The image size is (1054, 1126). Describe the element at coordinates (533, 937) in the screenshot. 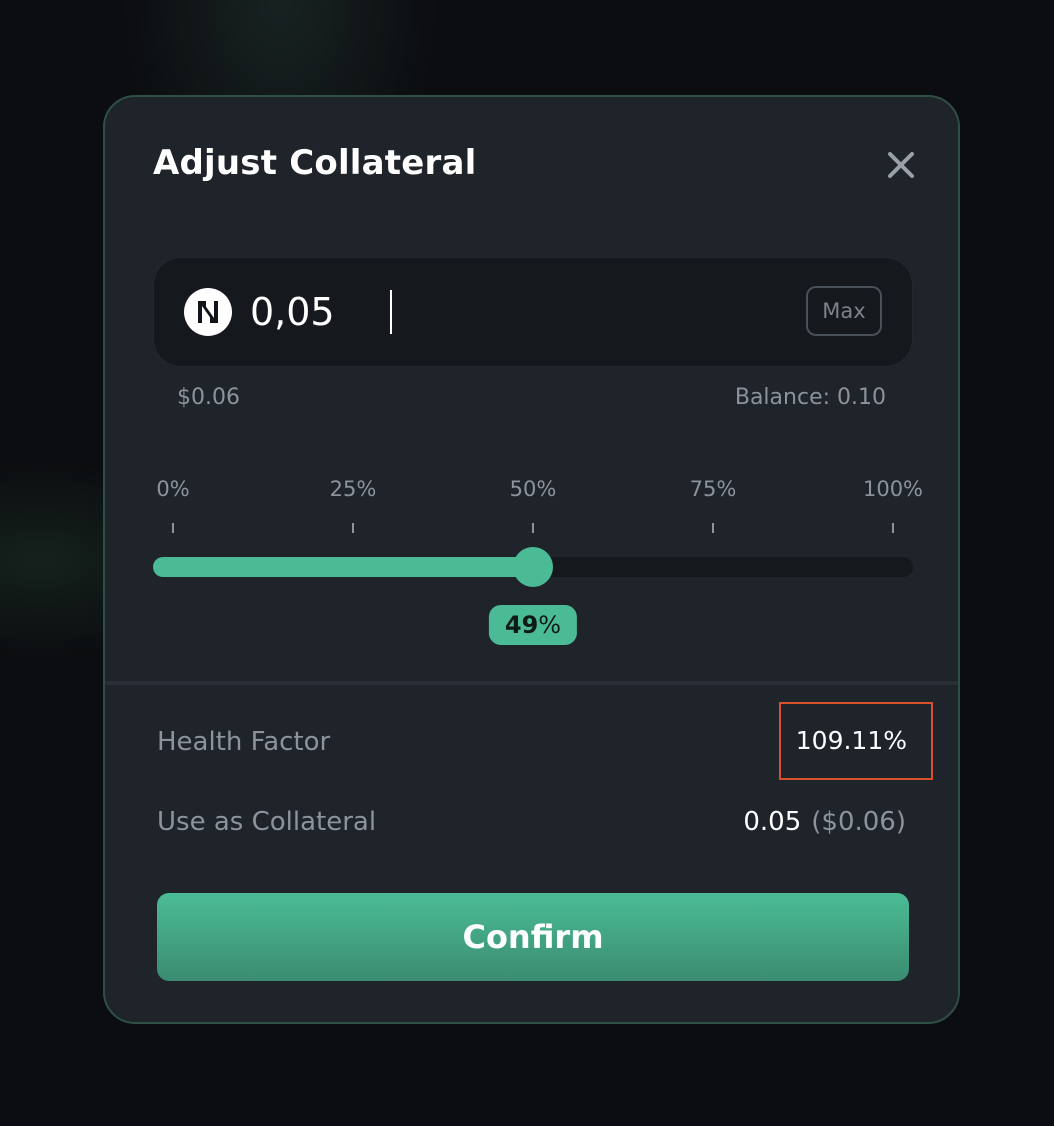

I see `confirm-button: Confirm` at that location.